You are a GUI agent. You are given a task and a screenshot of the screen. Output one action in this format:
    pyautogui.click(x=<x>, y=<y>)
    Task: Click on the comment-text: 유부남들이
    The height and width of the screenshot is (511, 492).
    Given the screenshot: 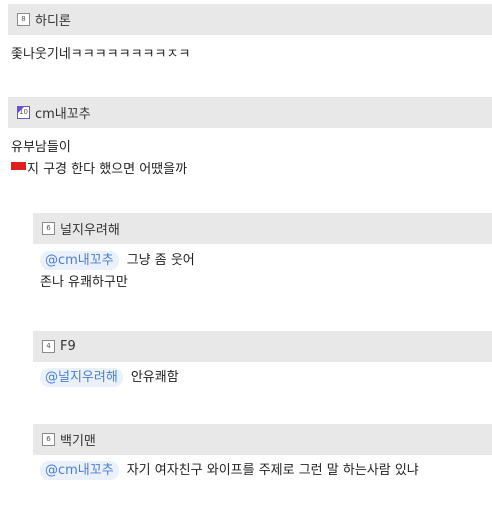 What is the action you would take?
    pyautogui.click(x=41, y=147)
    